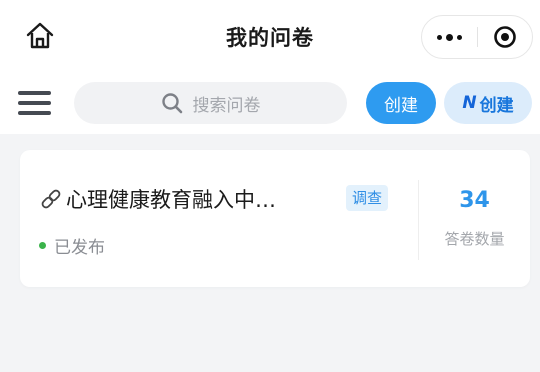 The image size is (540, 372). I want to click on target-icon, so click(505, 37).